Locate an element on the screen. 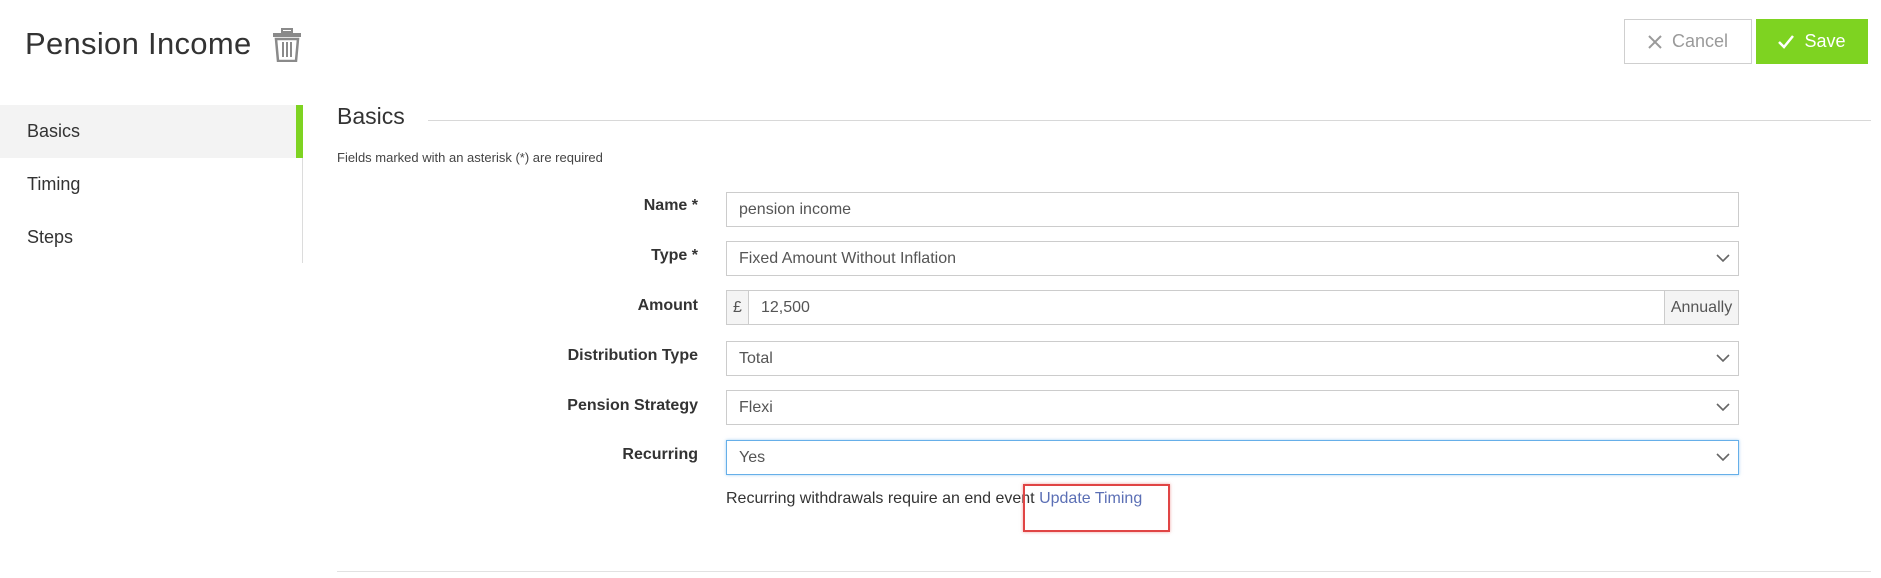  type-label: Type * is located at coordinates (674, 255).